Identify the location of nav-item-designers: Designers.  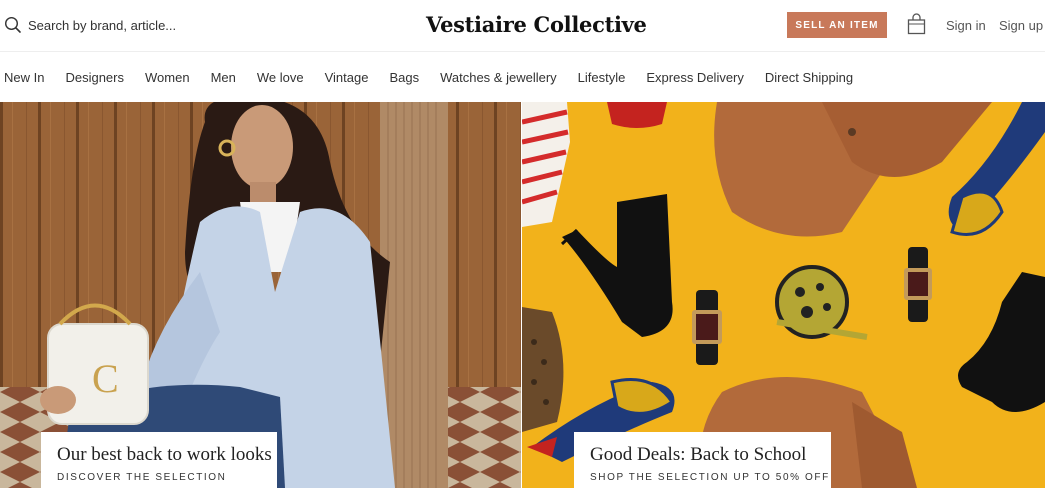
(94, 77).